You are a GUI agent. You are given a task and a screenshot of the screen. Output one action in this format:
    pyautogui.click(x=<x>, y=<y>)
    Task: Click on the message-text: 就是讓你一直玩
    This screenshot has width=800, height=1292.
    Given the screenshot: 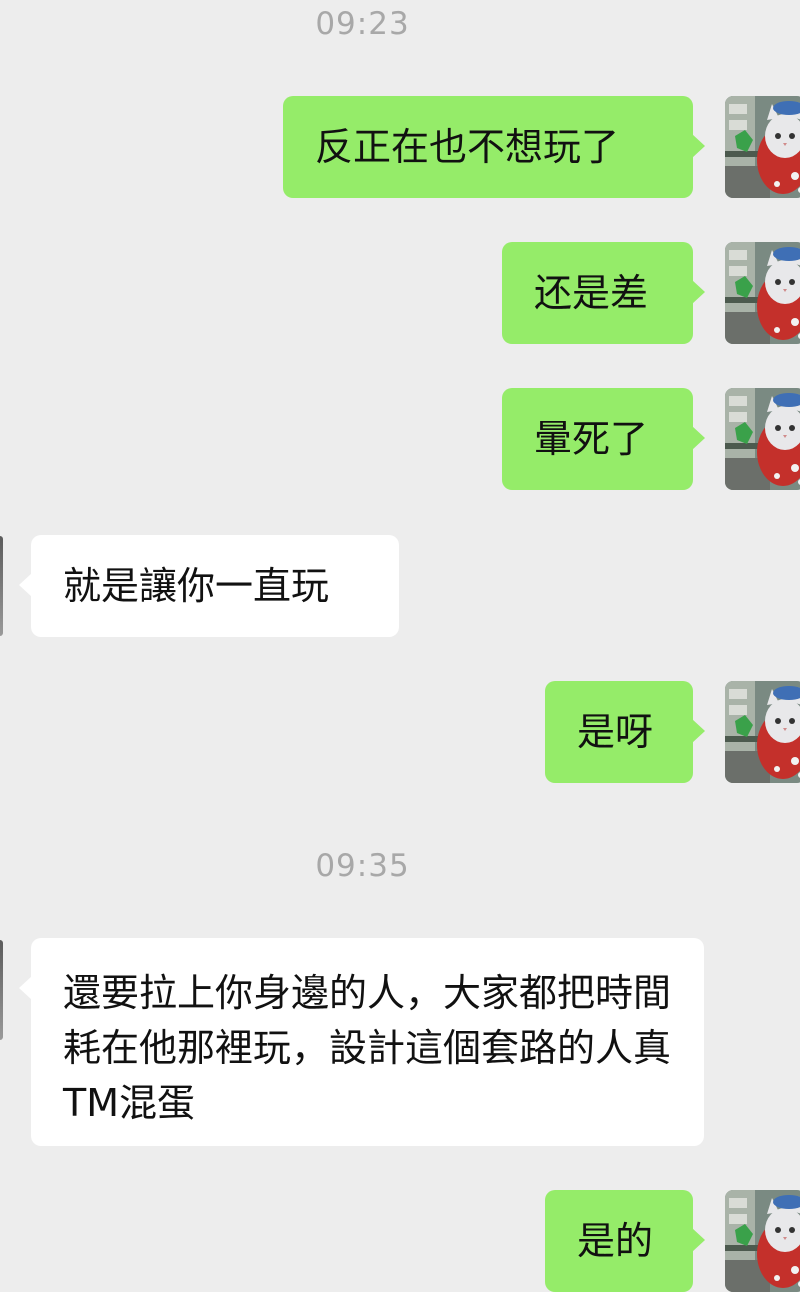 What is the action you would take?
    pyautogui.click(x=196, y=586)
    